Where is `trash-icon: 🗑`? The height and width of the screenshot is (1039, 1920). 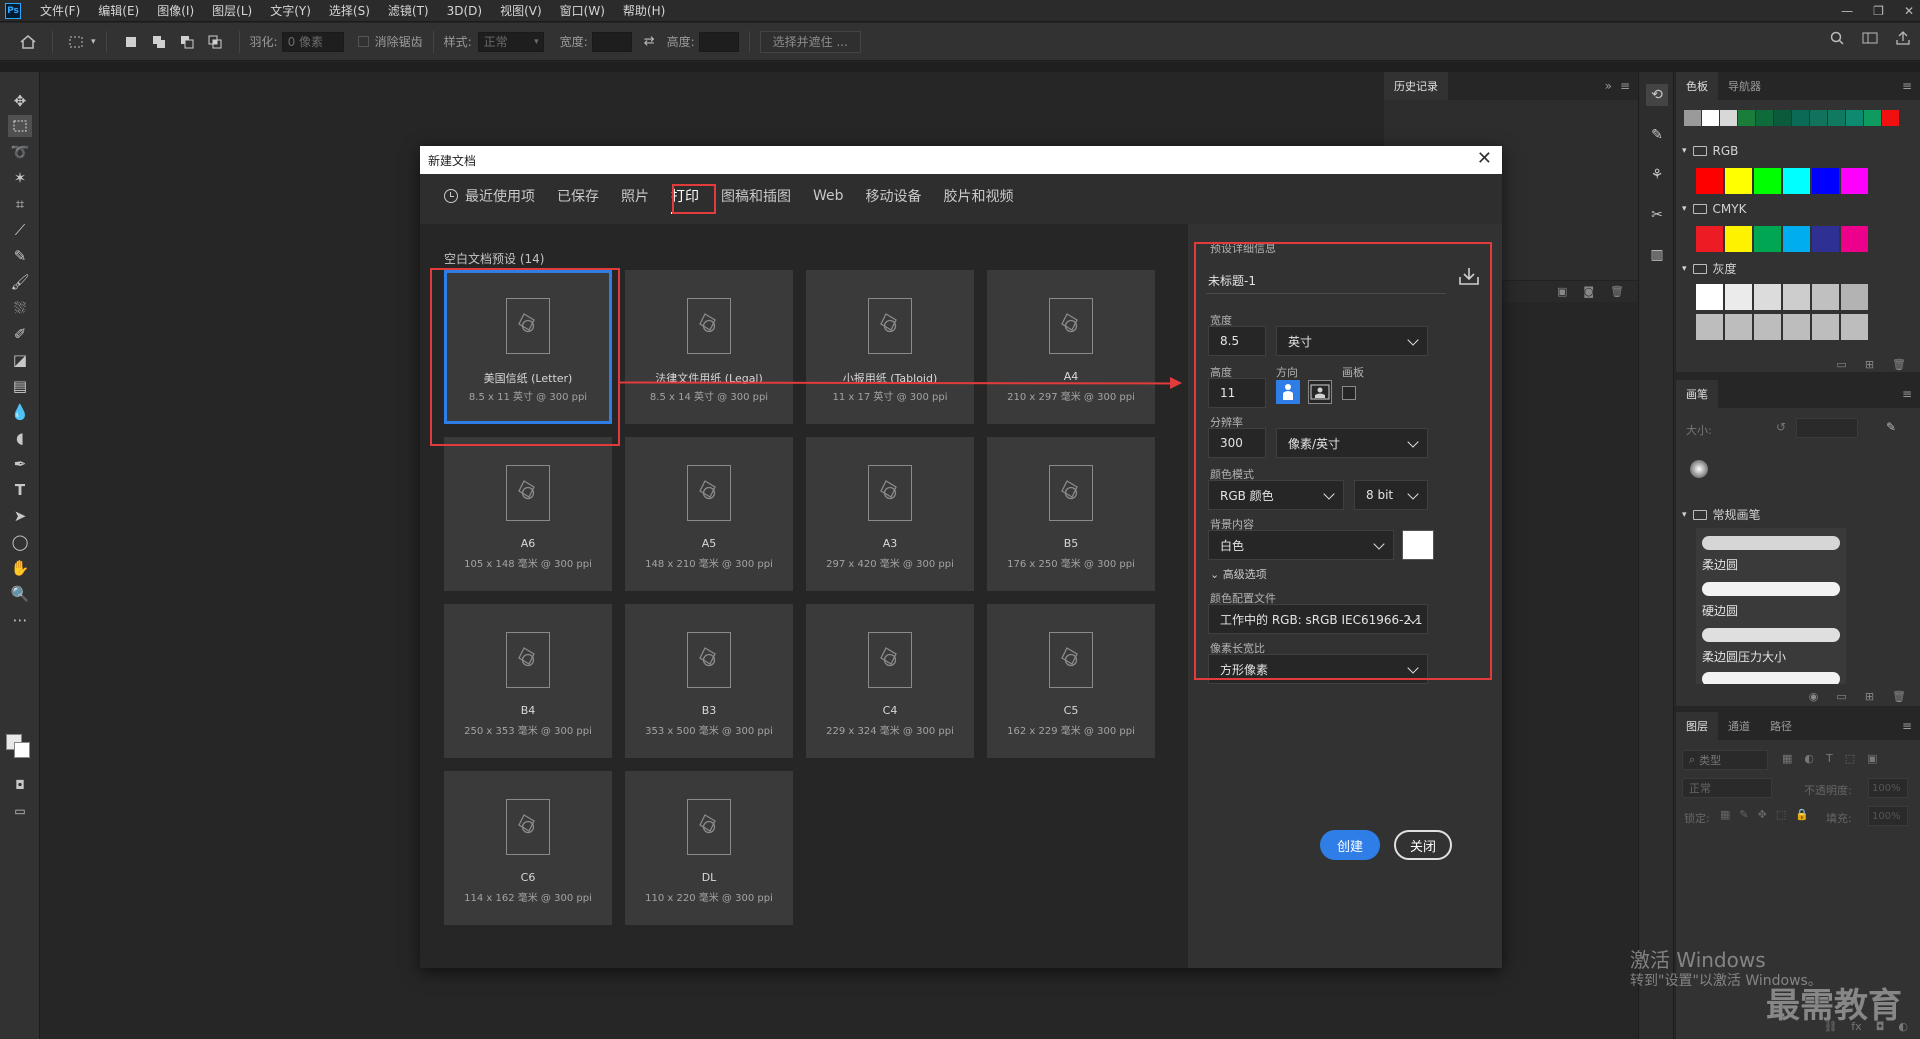
trash-icon: 🗑 is located at coordinates (1617, 291).